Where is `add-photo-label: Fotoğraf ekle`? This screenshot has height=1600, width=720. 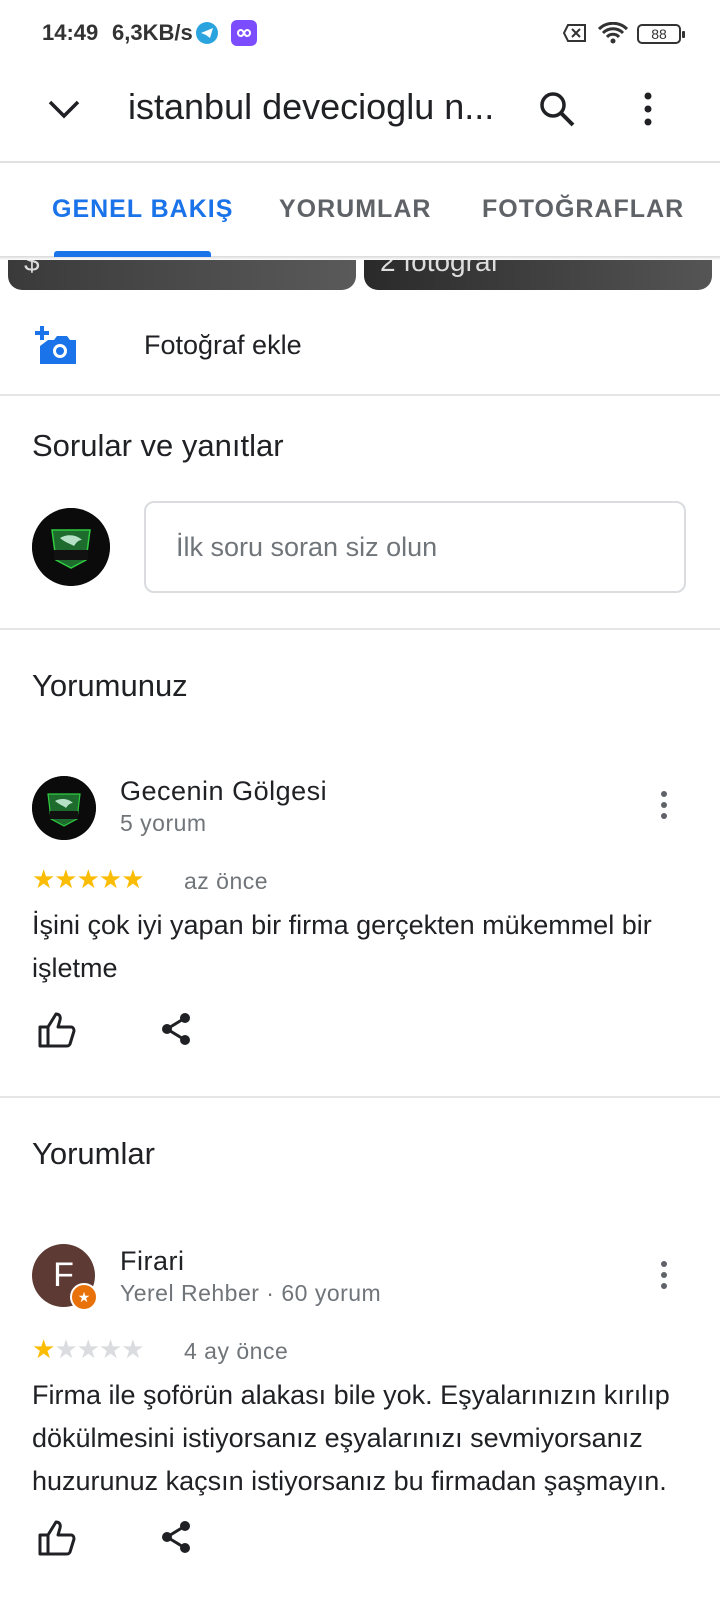 add-photo-label: Fotoğraf ekle is located at coordinates (223, 345).